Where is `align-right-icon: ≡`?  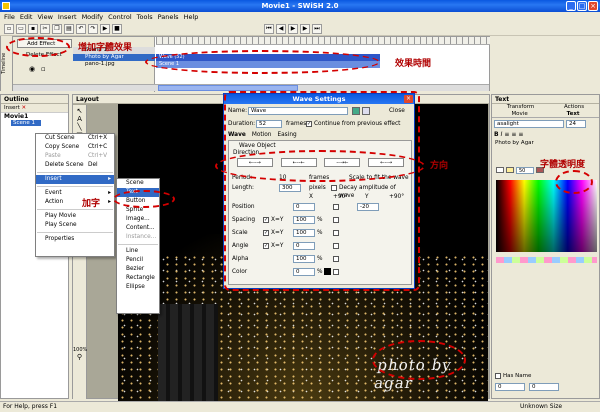
align-right-icon: ≡ is located at coordinates (520, 134).